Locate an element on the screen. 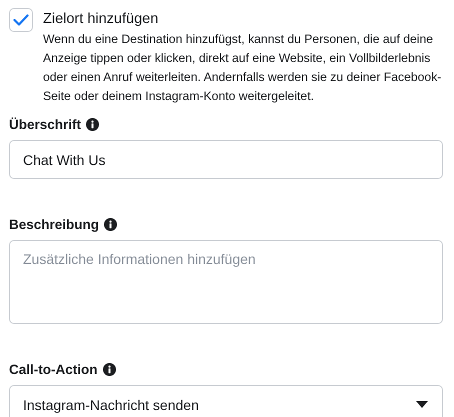 This screenshot has height=417, width=454. field-label: Überschrift is located at coordinates (45, 124).